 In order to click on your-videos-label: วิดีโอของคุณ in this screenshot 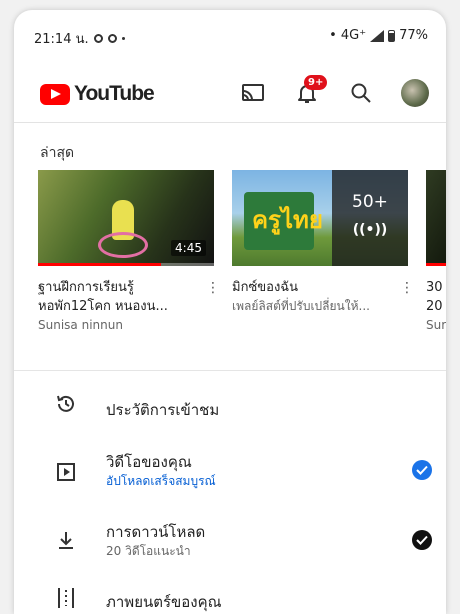, I will do `click(149, 462)`.